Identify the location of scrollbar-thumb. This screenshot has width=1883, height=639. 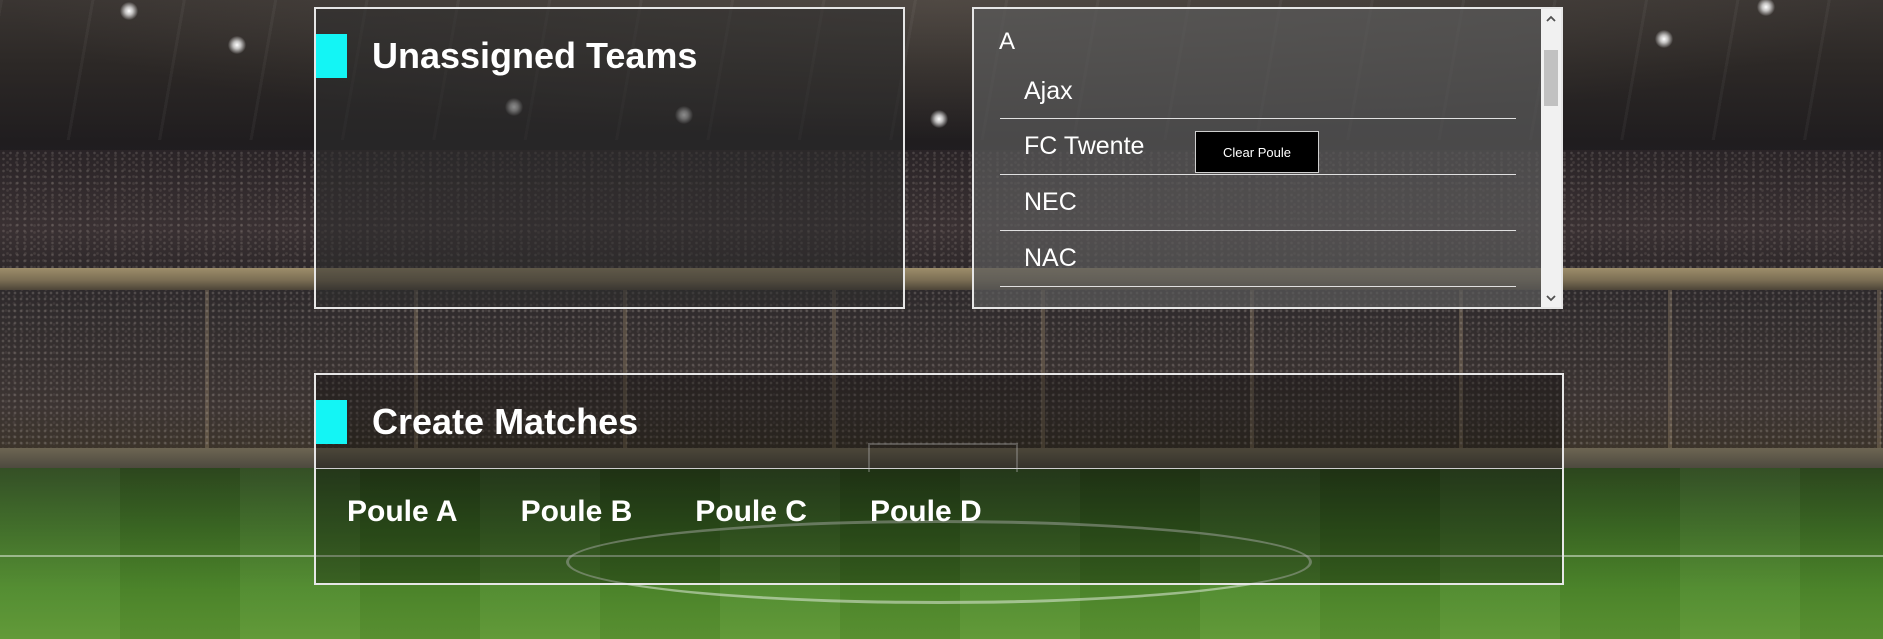
(1551, 78).